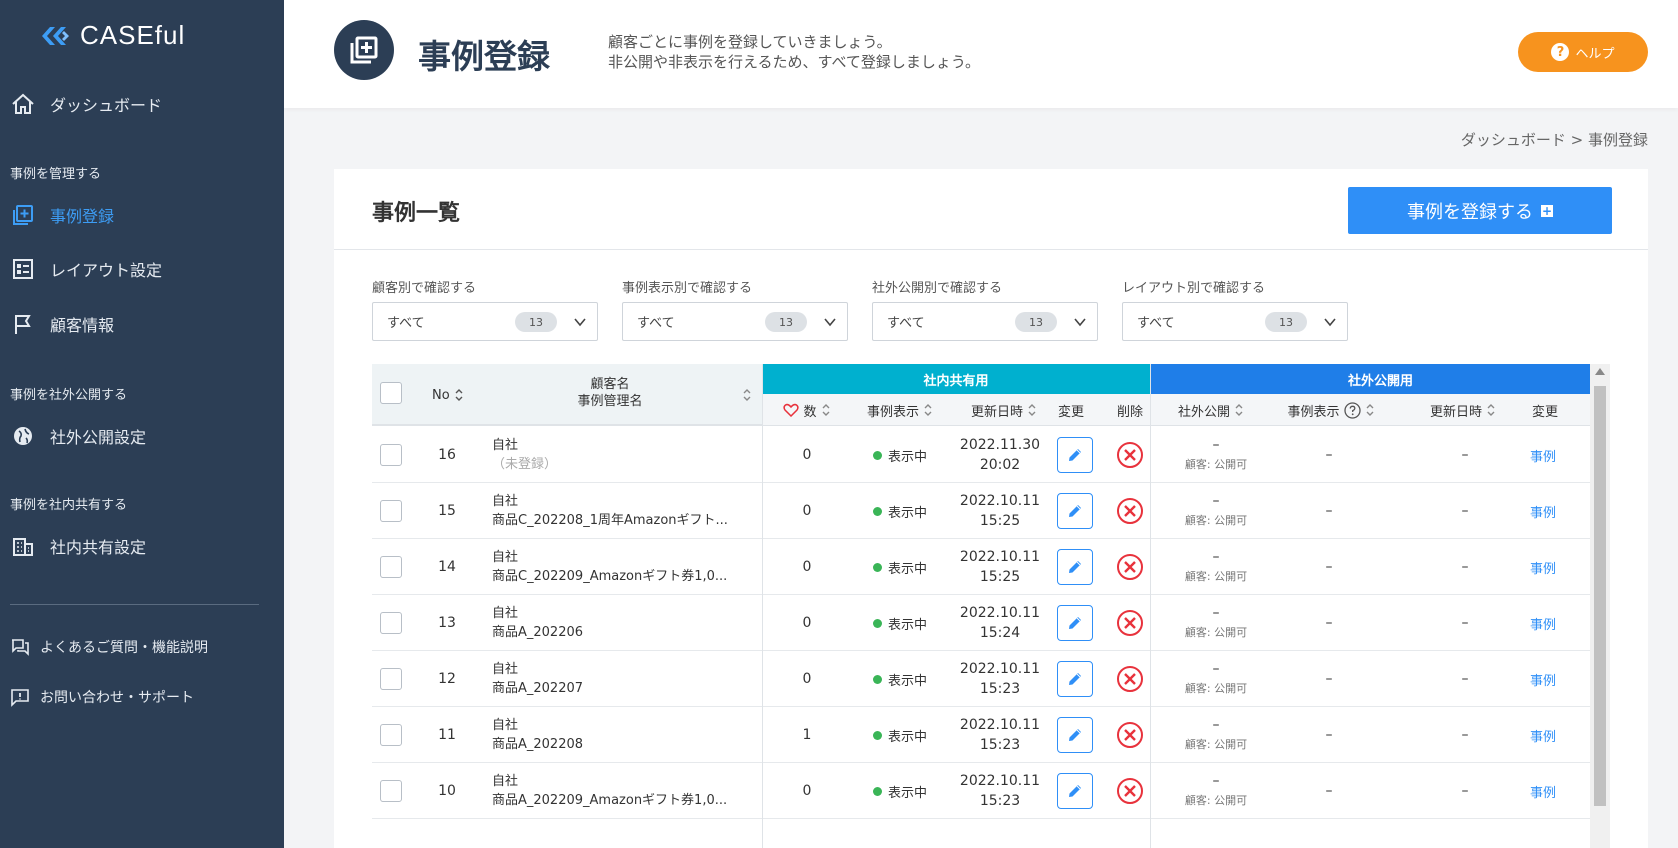 The image size is (1678, 848). What do you see at coordinates (23, 324) in the screenshot?
I see `flag-icon` at bounding box center [23, 324].